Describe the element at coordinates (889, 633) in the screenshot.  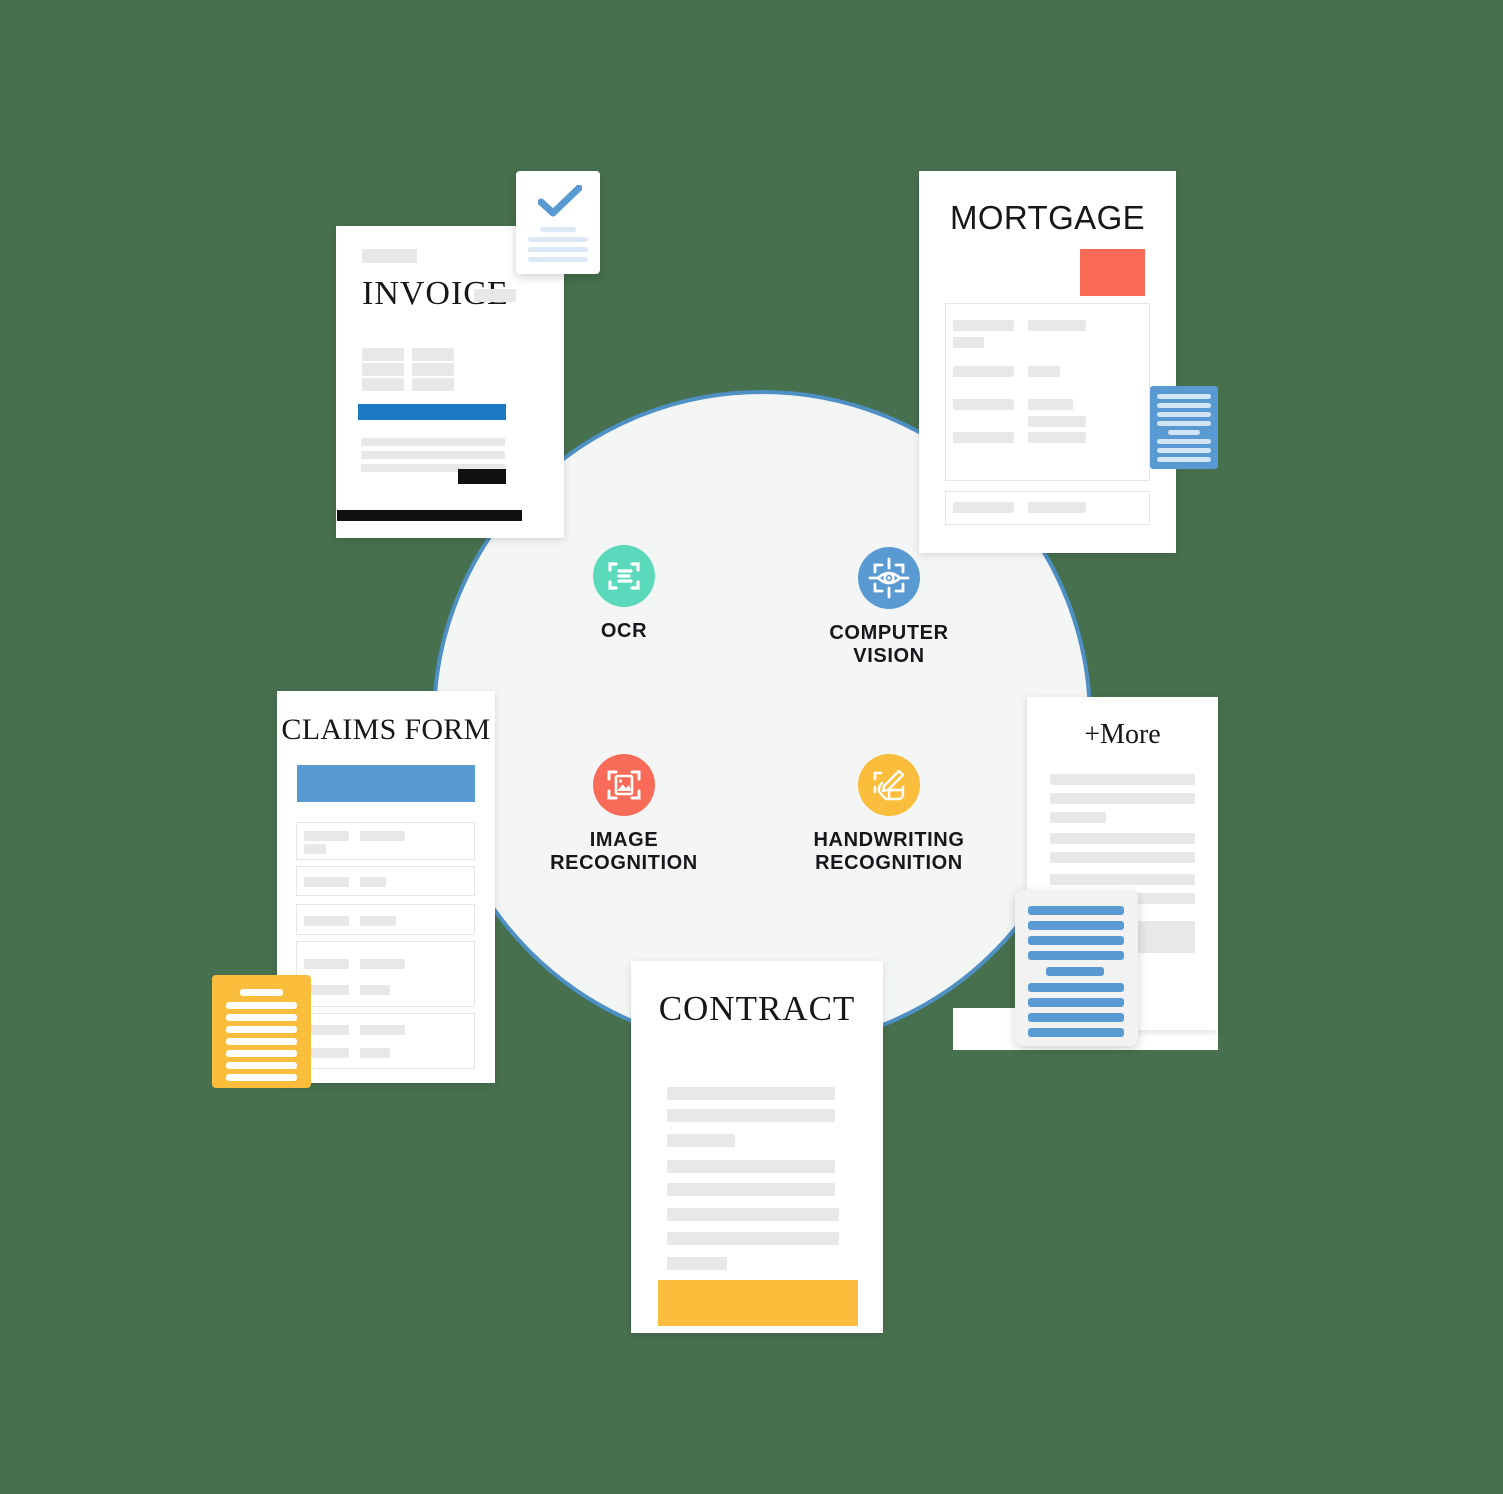
I see `cv-label-line1: COMPUTER` at that location.